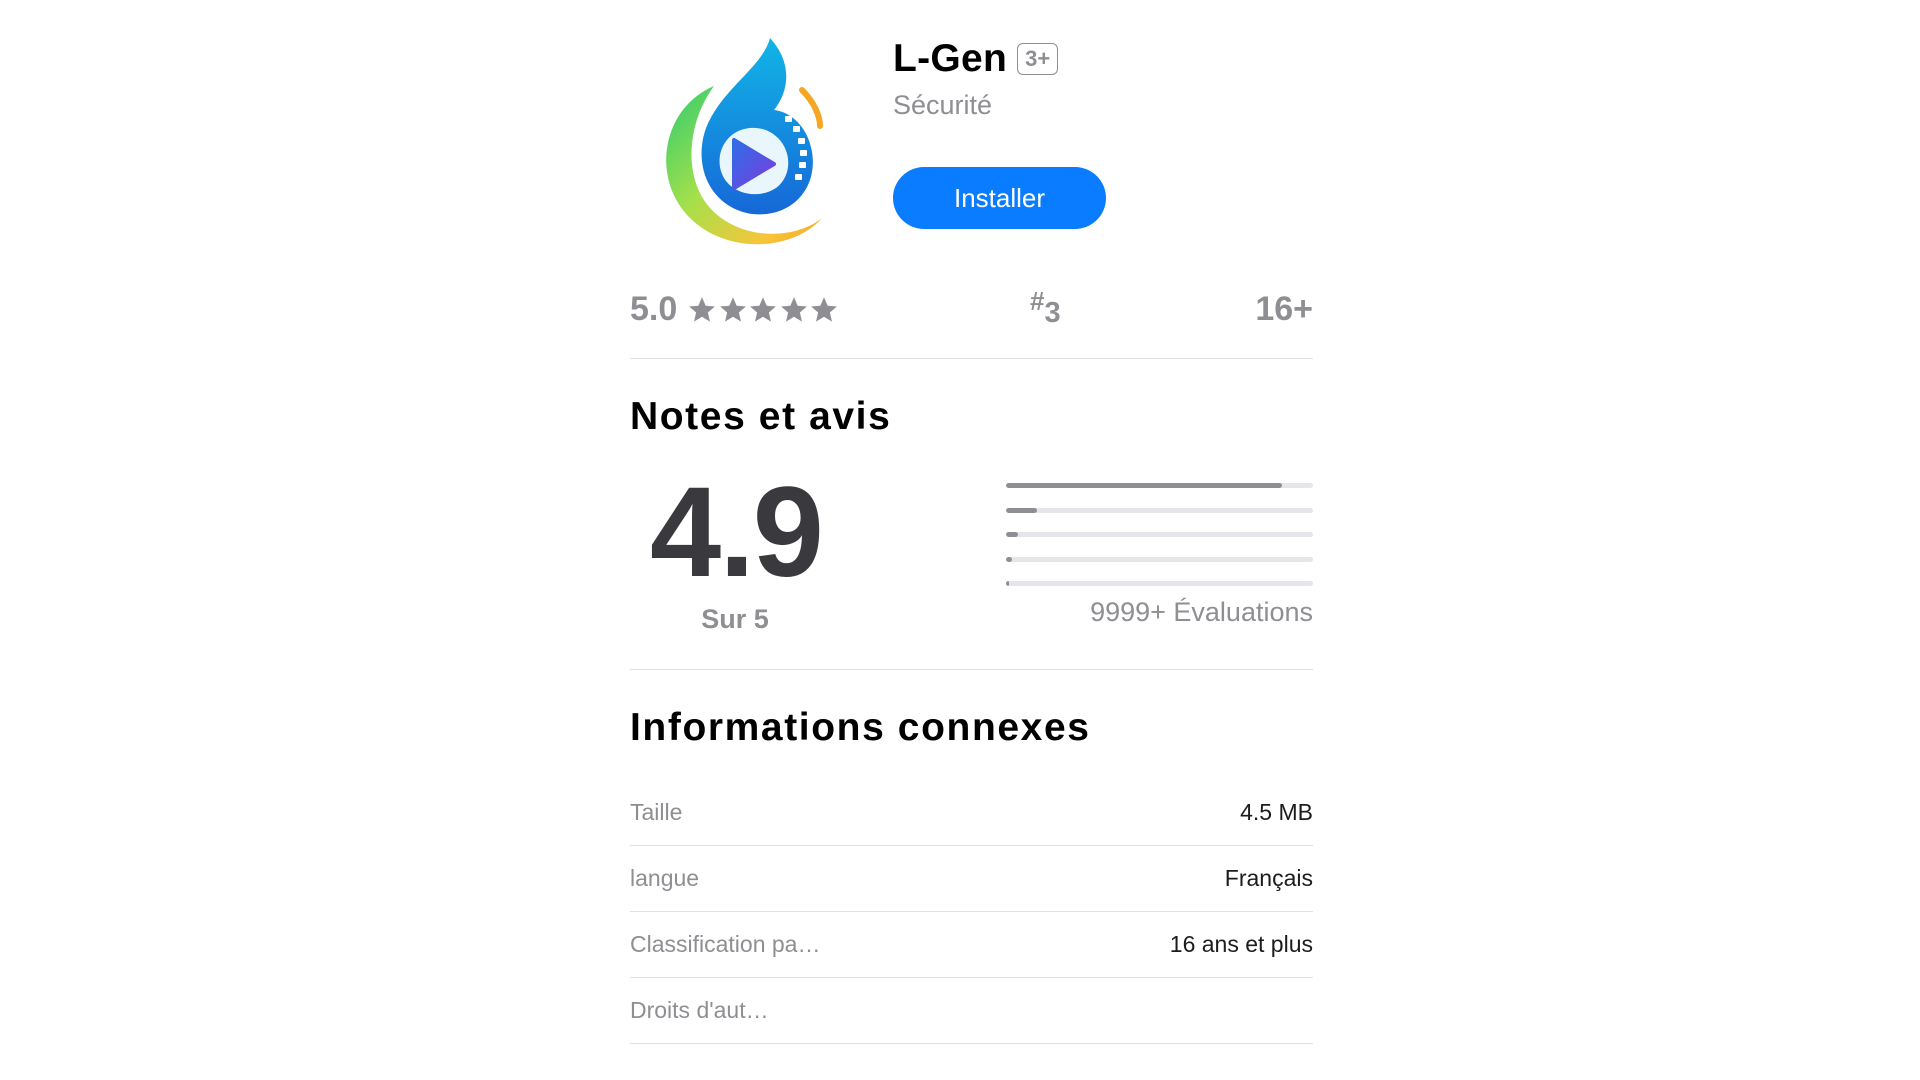 Image resolution: width=1920 pixels, height=1080 pixels. What do you see at coordinates (860, 727) in the screenshot?
I see `info-title: Informations connexes` at bounding box center [860, 727].